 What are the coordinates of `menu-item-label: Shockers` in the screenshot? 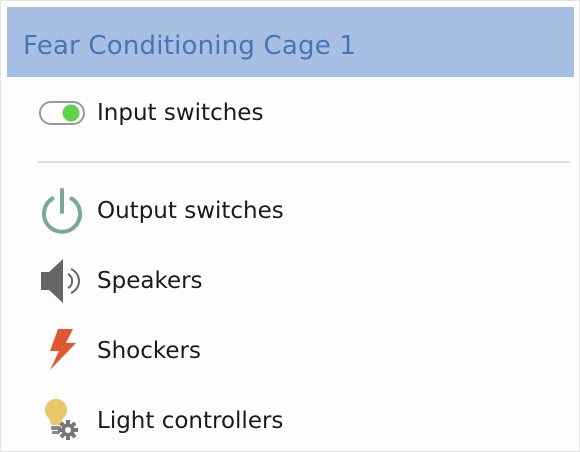 It's located at (149, 351).